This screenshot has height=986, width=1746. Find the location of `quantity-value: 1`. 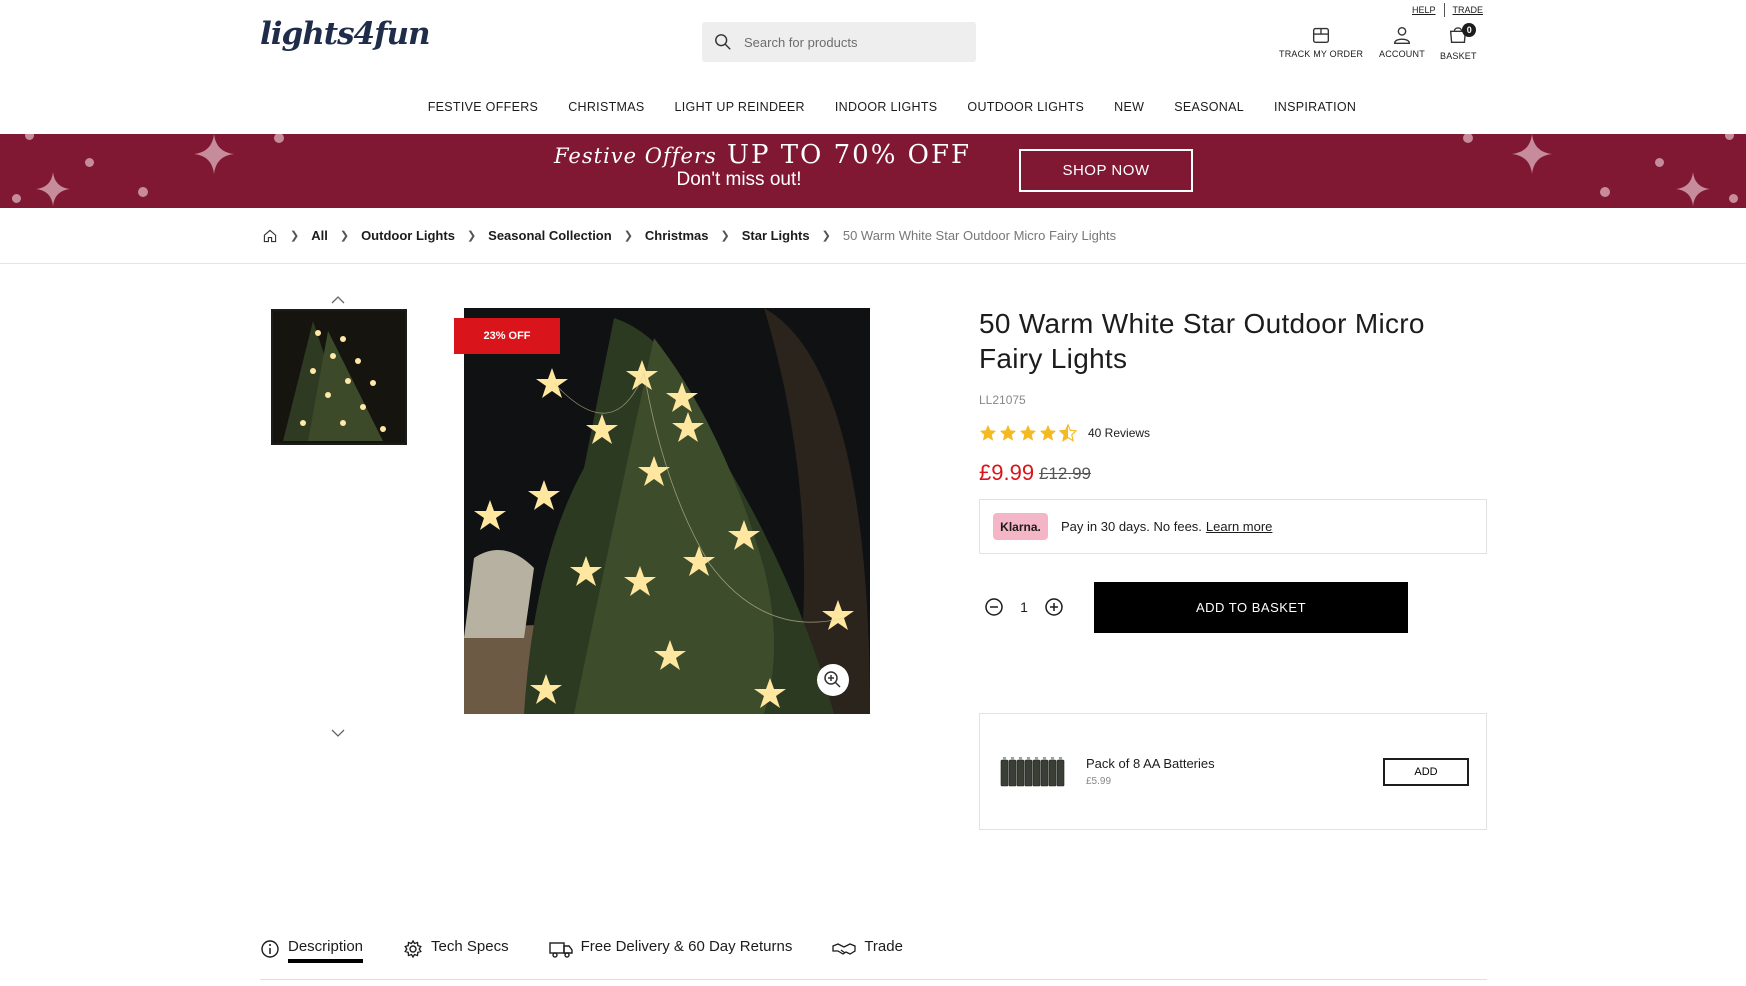

quantity-value: 1 is located at coordinates (1024, 607).